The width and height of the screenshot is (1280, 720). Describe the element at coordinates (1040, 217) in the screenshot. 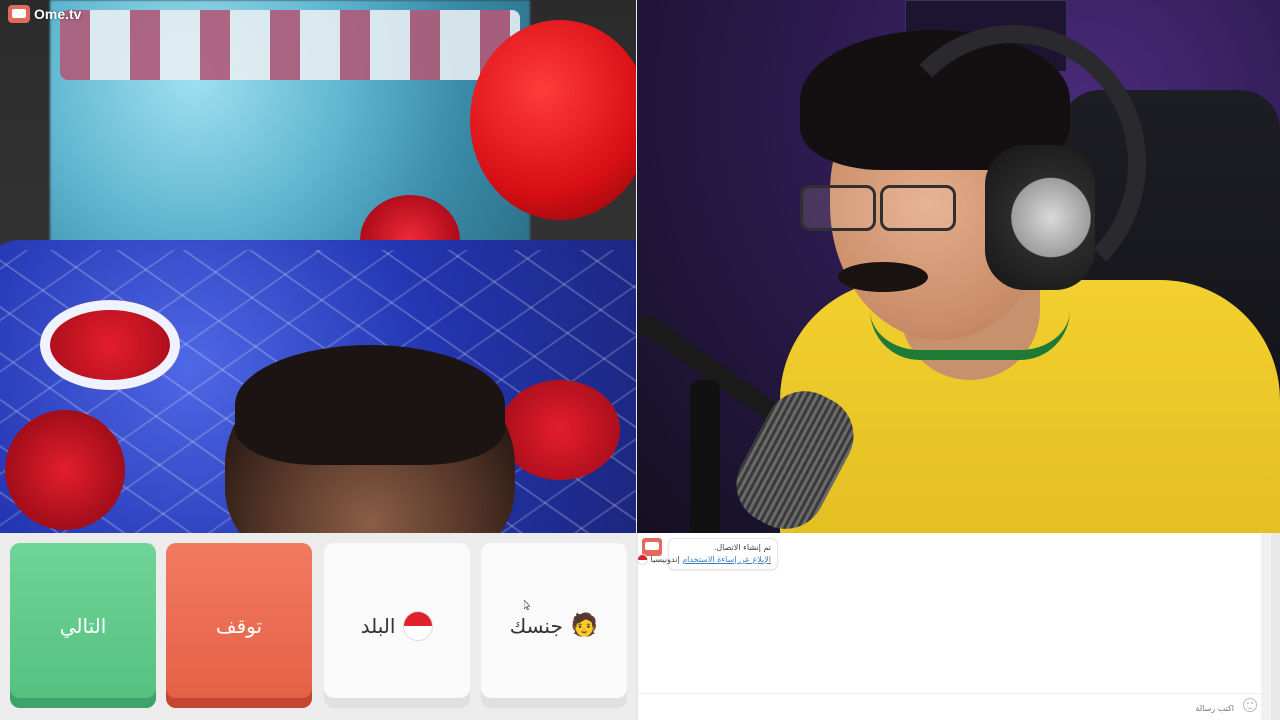

I see `self-video-headphone-ear` at that location.